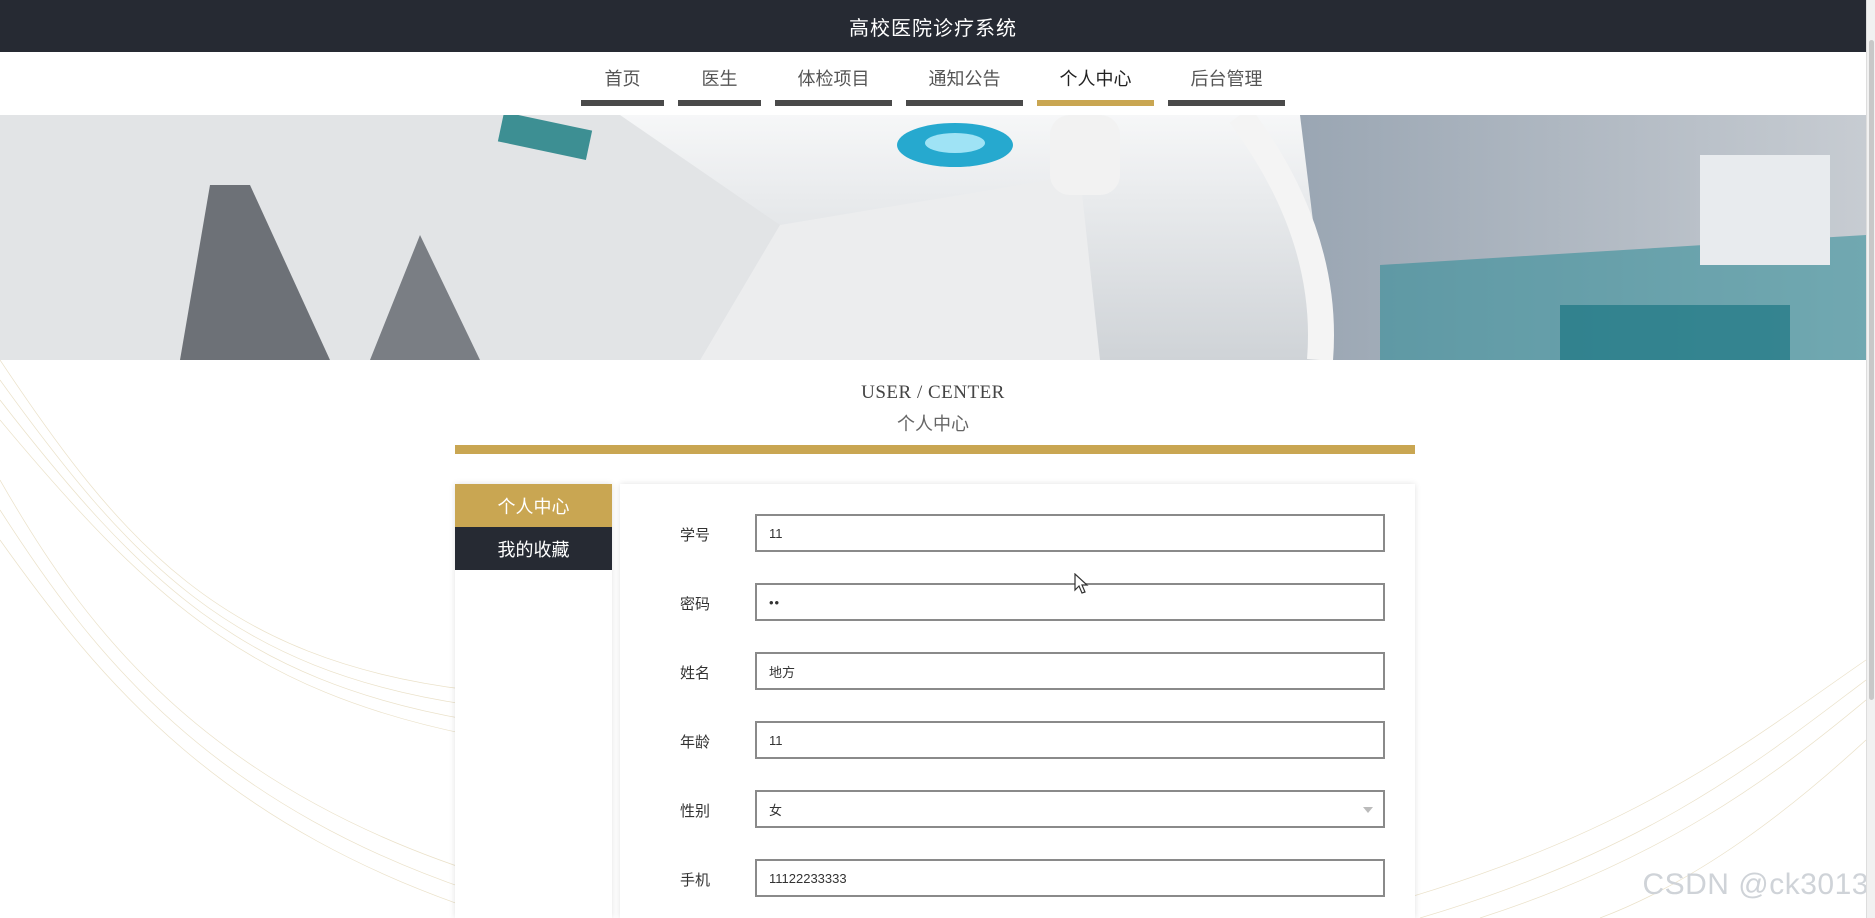 The image size is (1875, 918). Describe the element at coordinates (1070, 809) in the screenshot. I see `gender-select: 女` at that location.